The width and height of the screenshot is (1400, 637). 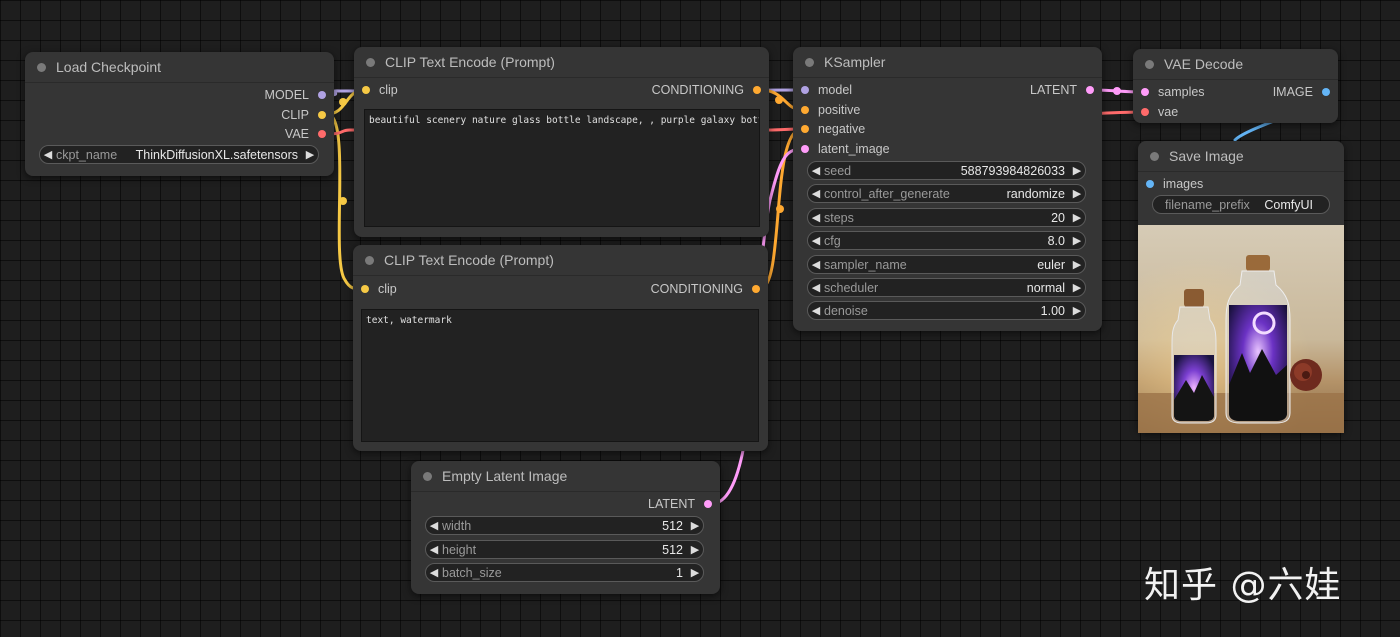 What do you see at coordinates (946, 240) in the screenshot?
I see `cfg-widget: ◀ cfg 8.0 ▶` at bounding box center [946, 240].